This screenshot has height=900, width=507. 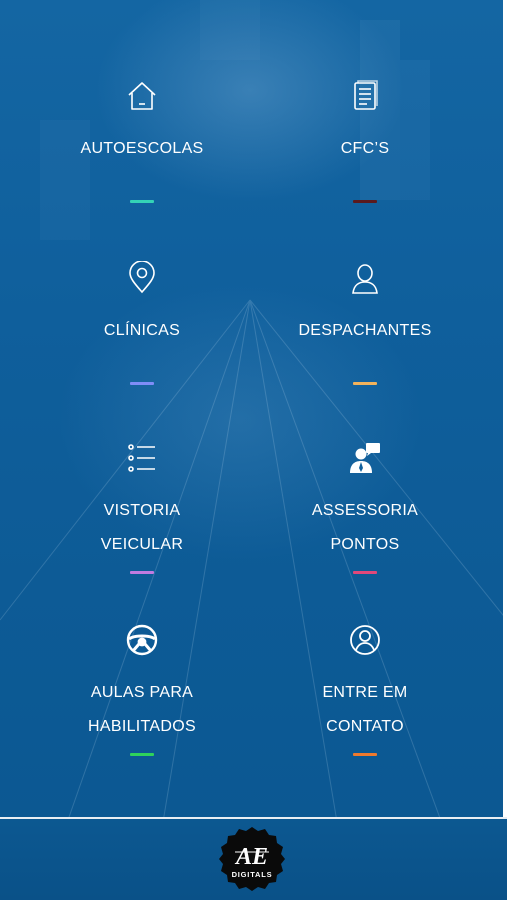 I want to click on menu-item-cfcs: CFC’S, so click(x=365, y=163).